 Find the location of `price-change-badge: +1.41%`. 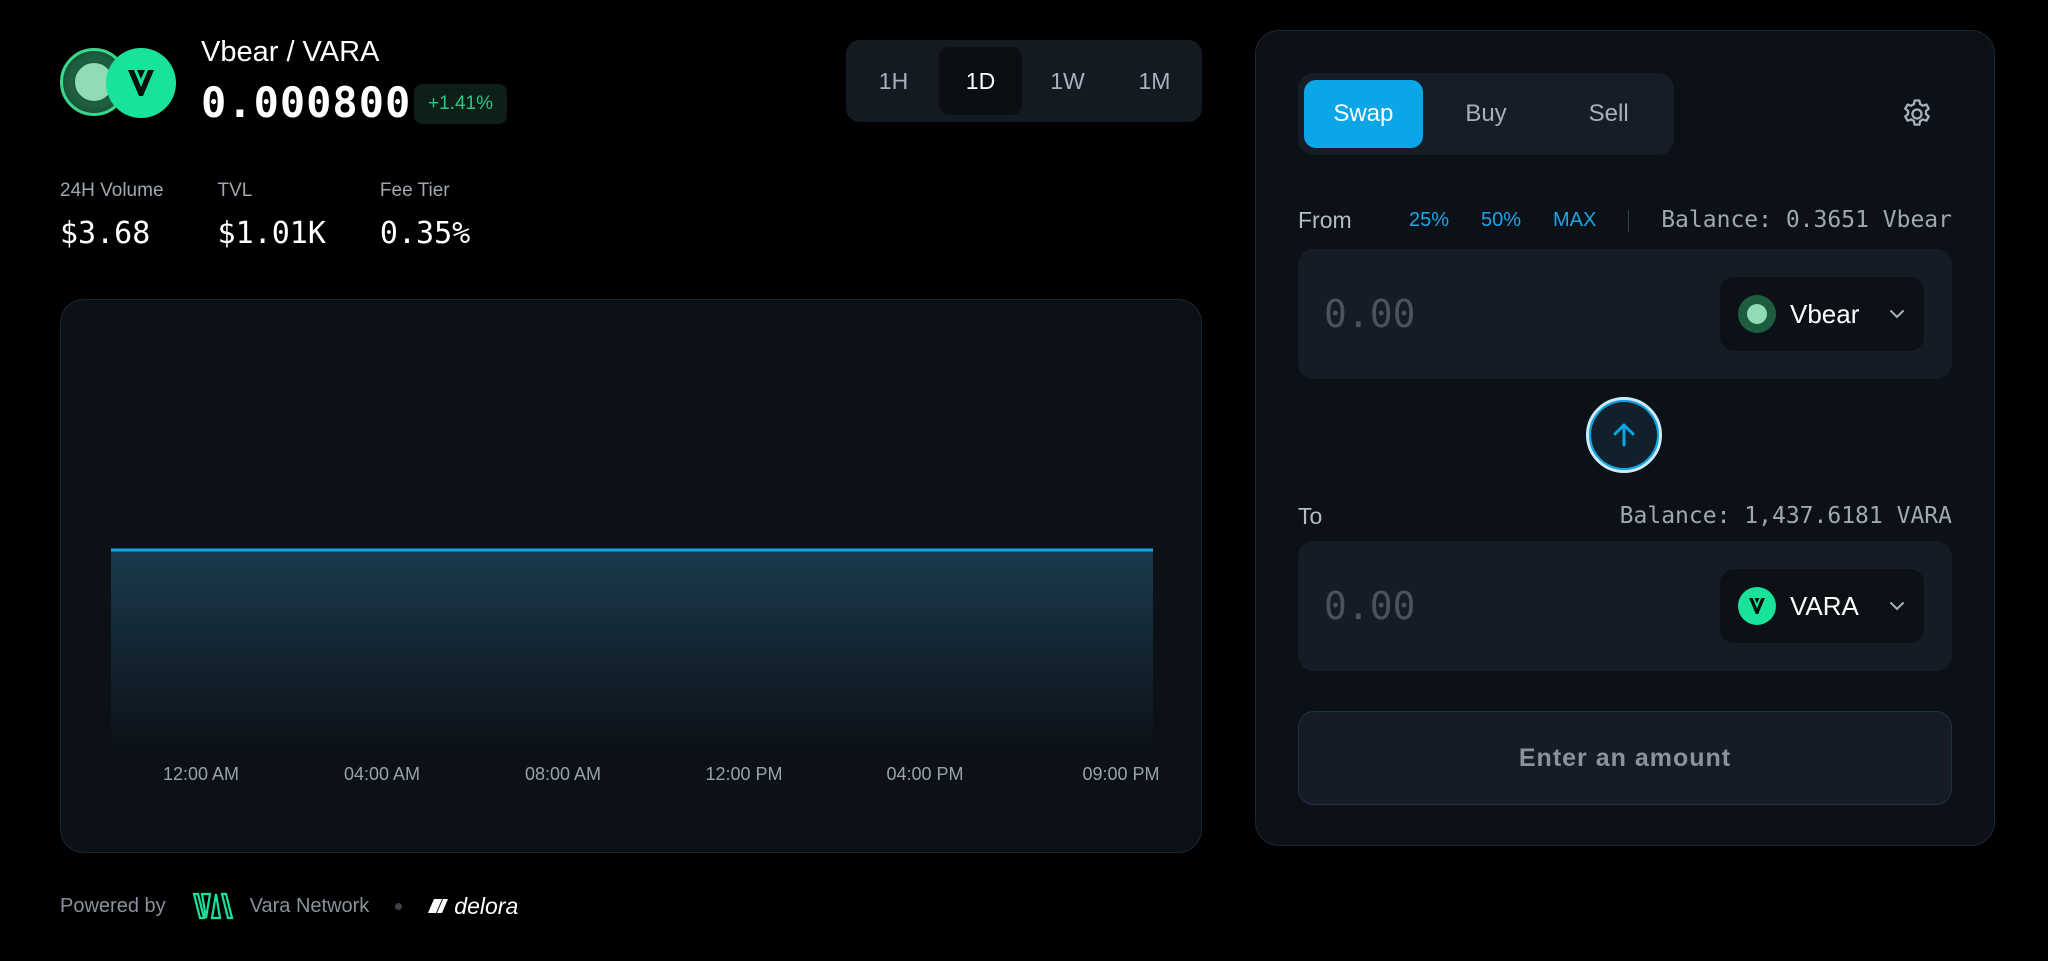

price-change-badge: +1.41% is located at coordinates (460, 104).